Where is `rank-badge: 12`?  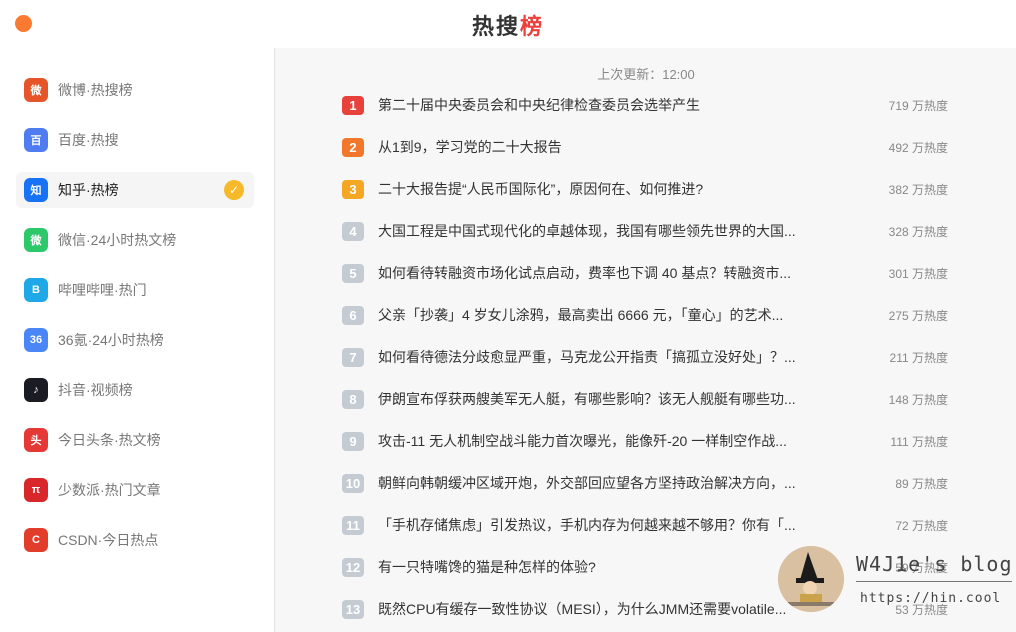
rank-badge: 12 is located at coordinates (353, 567).